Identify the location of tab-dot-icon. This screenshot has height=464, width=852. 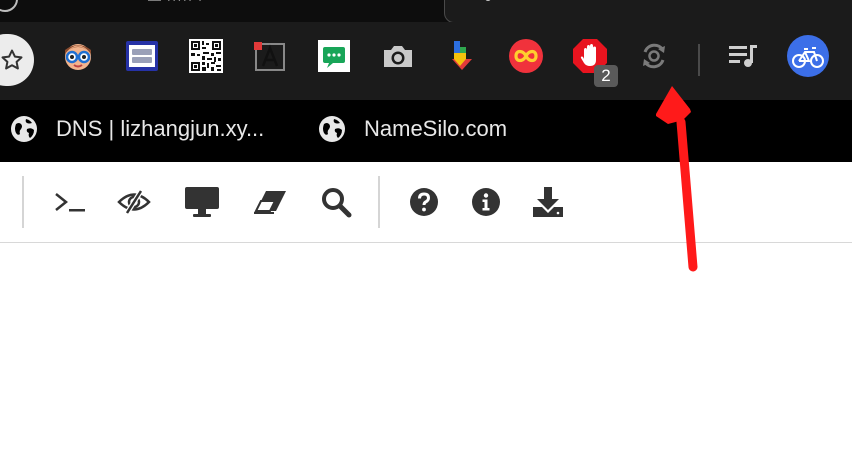
(488, 0).